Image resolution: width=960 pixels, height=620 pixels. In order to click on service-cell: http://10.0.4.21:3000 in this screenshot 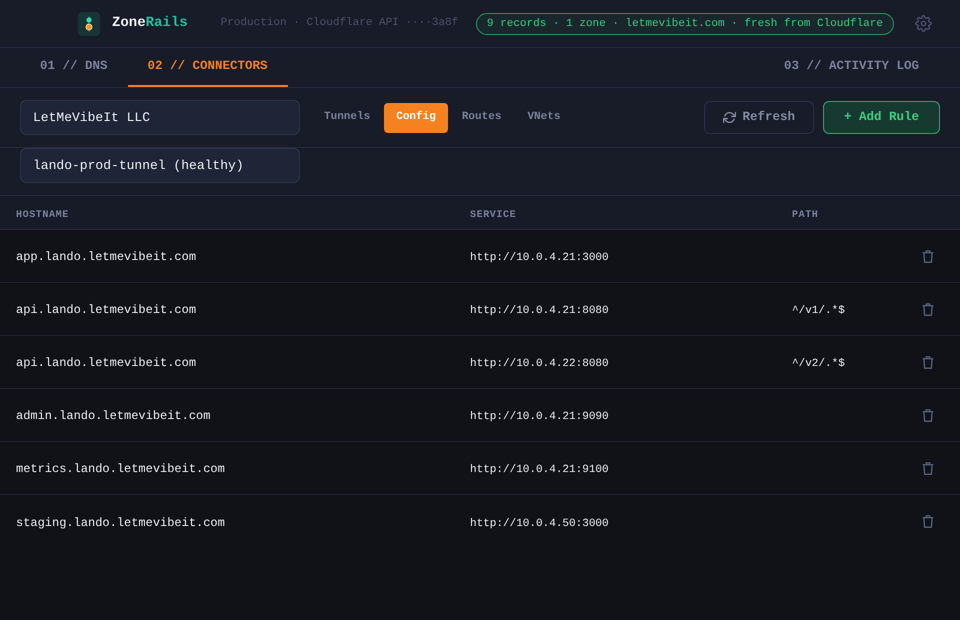, I will do `click(539, 258)`.